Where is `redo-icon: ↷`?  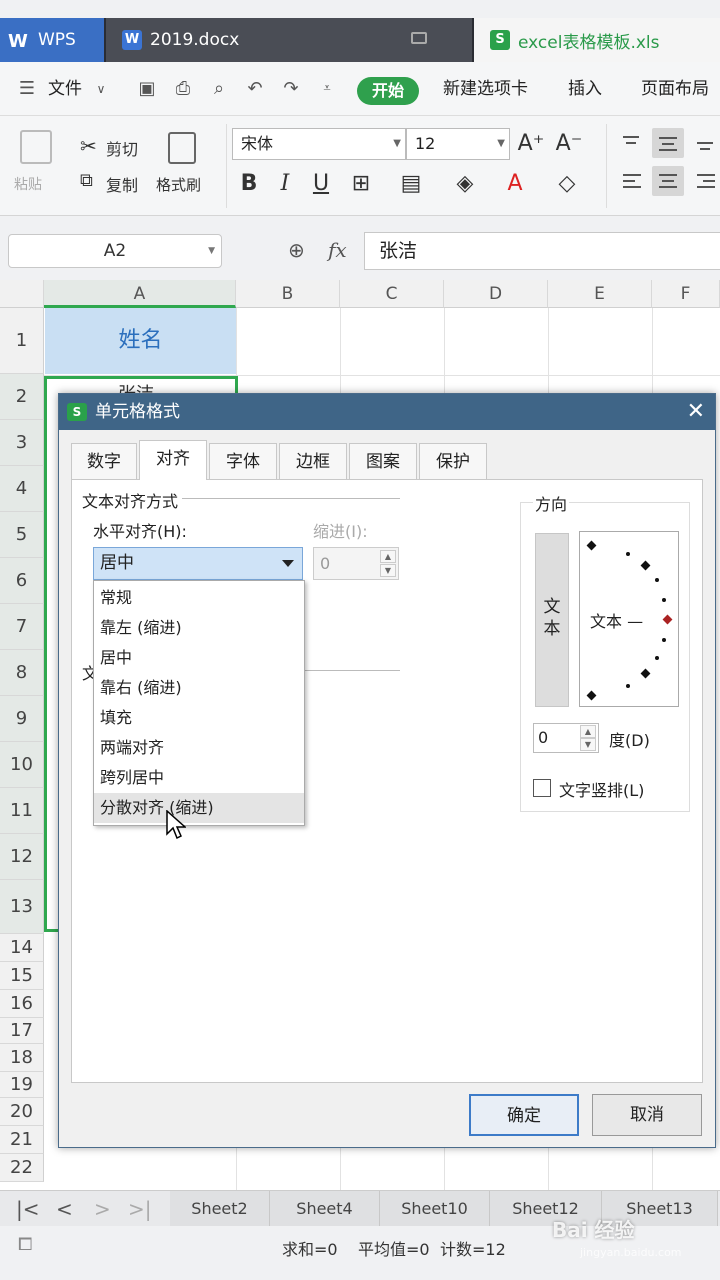 redo-icon: ↷ is located at coordinates (291, 89).